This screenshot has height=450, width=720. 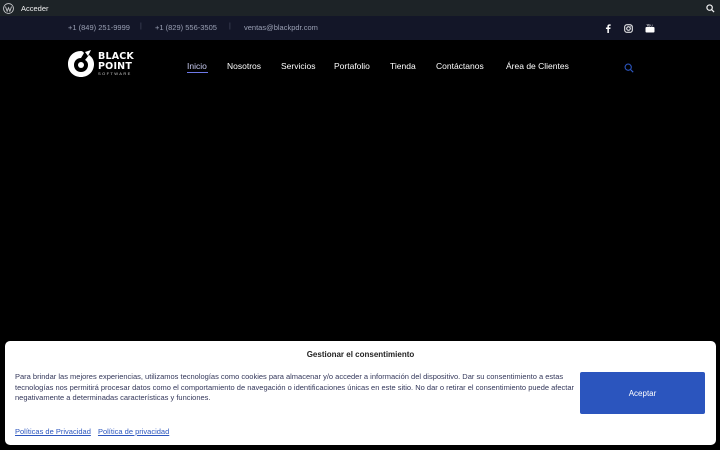 What do you see at coordinates (360, 8) in the screenshot?
I see `admin-bar: Acceder` at bounding box center [360, 8].